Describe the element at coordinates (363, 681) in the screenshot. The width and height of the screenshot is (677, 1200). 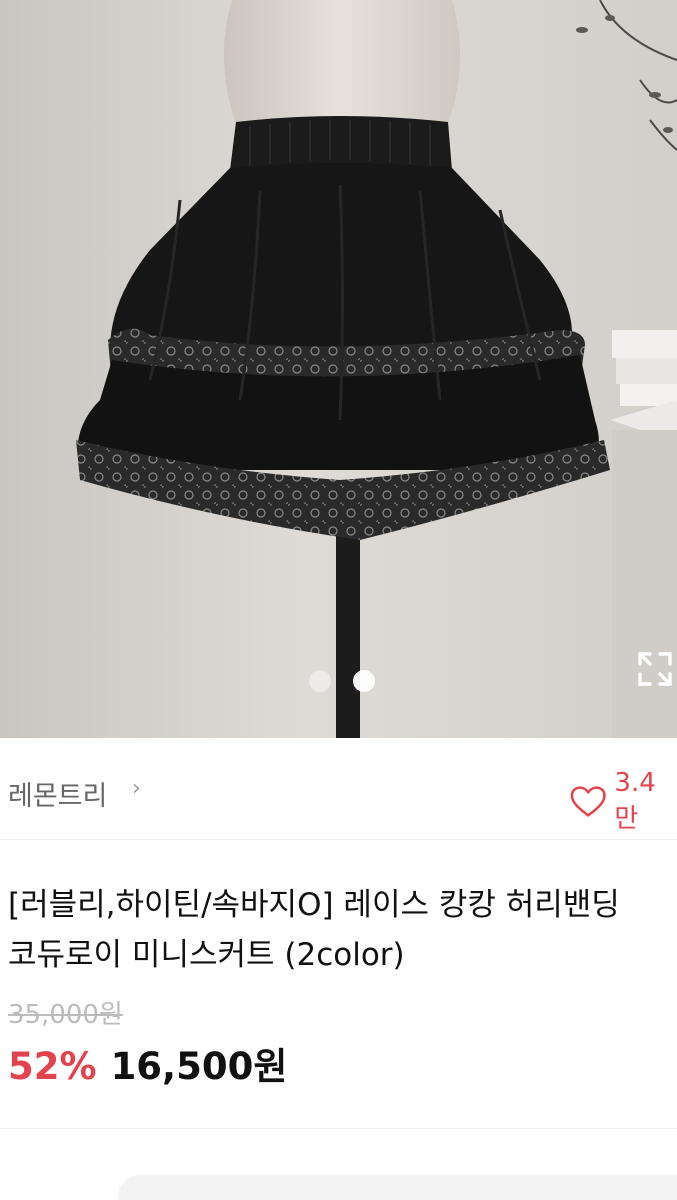
I see `pagination-dot-active` at that location.